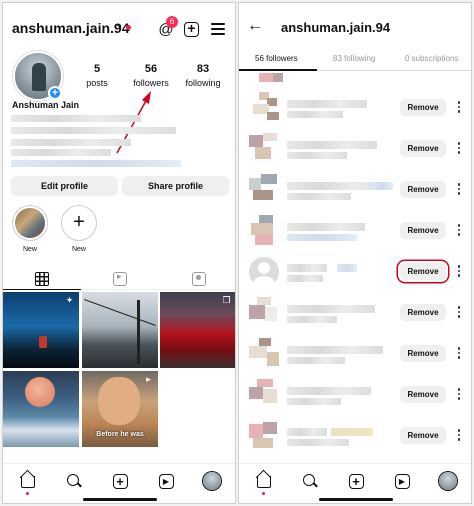 The image size is (474, 506). Describe the element at coordinates (148, 379) in the screenshot. I see `reels-icon: ▸` at that location.